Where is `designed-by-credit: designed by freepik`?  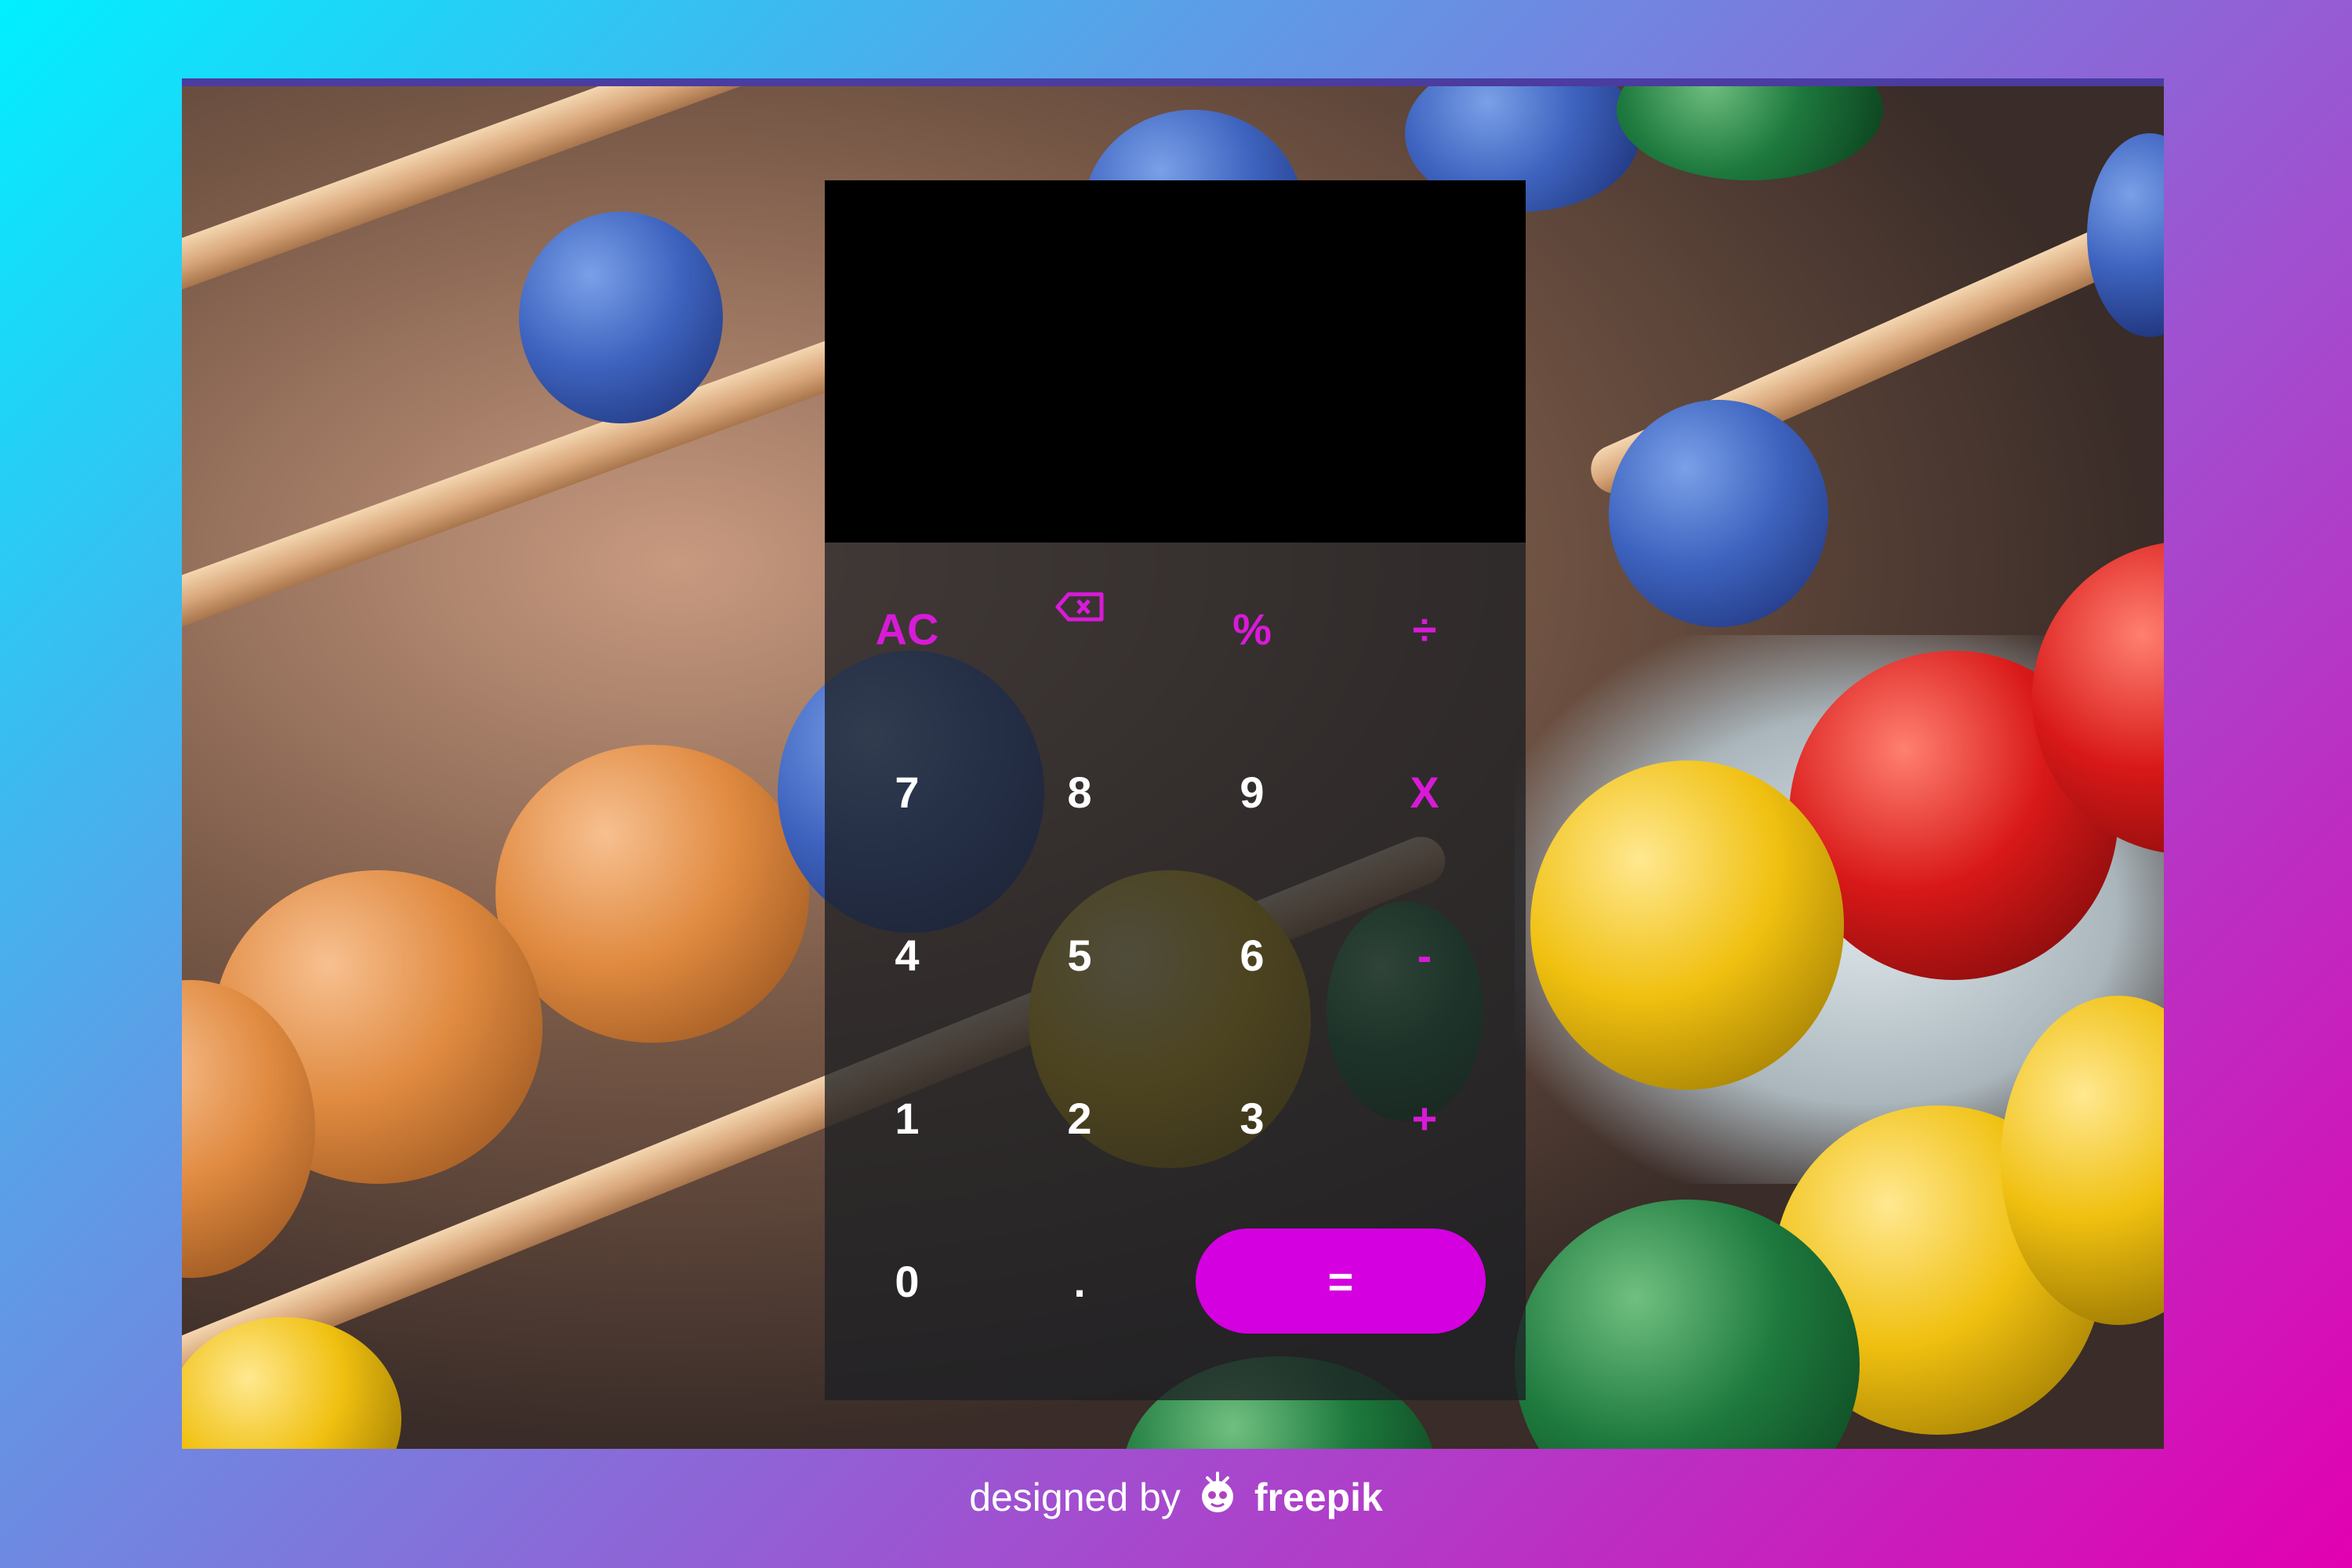 designed-by-credit: designed by freepik is located at coordinates (1176, 1497).